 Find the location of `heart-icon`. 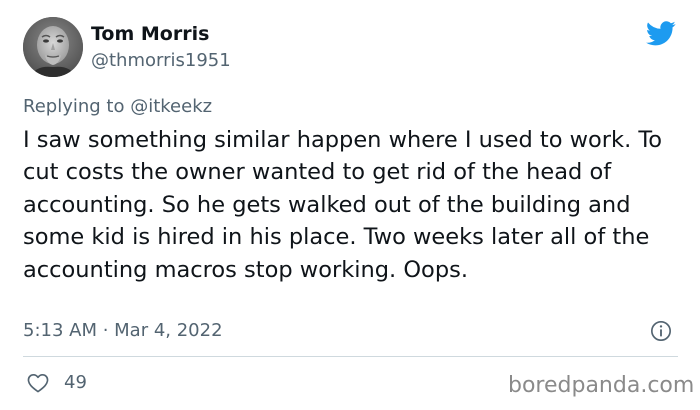

heart-icon is located at coordinates (38, 383).